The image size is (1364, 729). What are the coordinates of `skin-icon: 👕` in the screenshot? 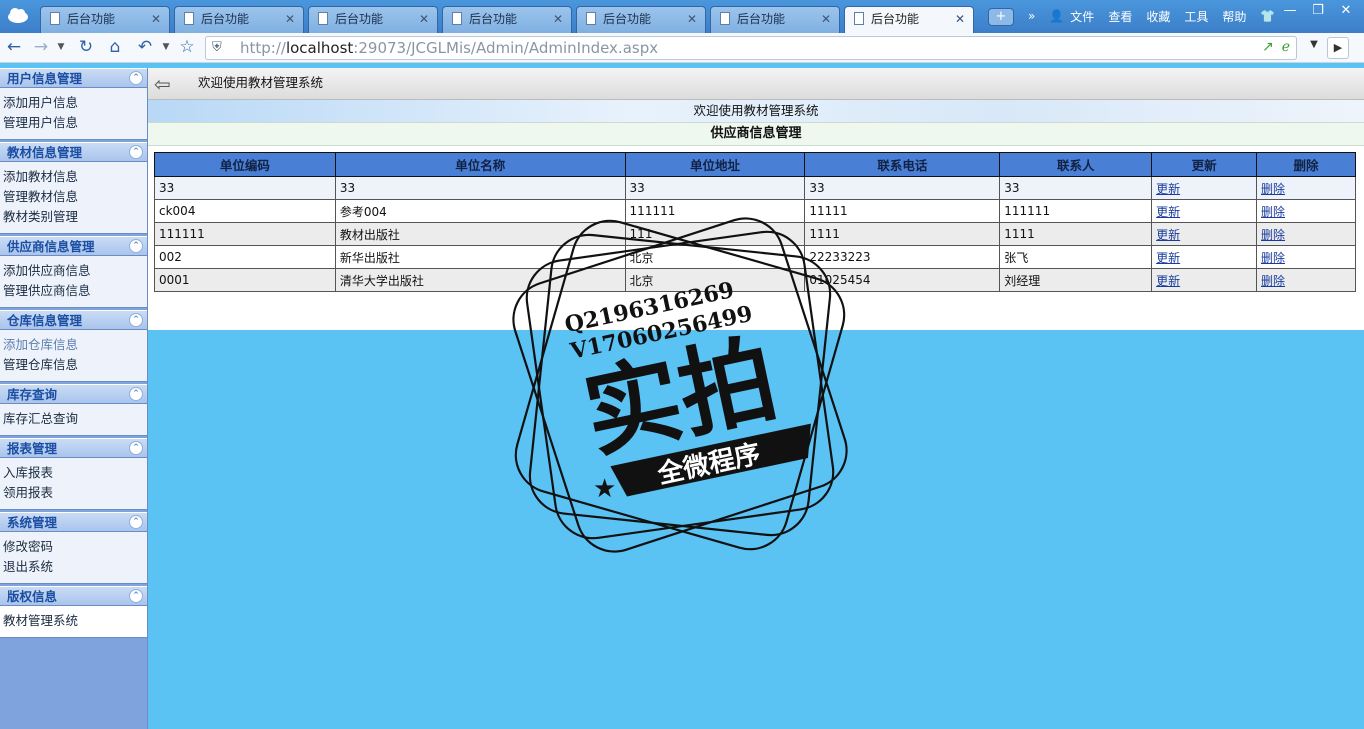 It's located at (1267, 16).